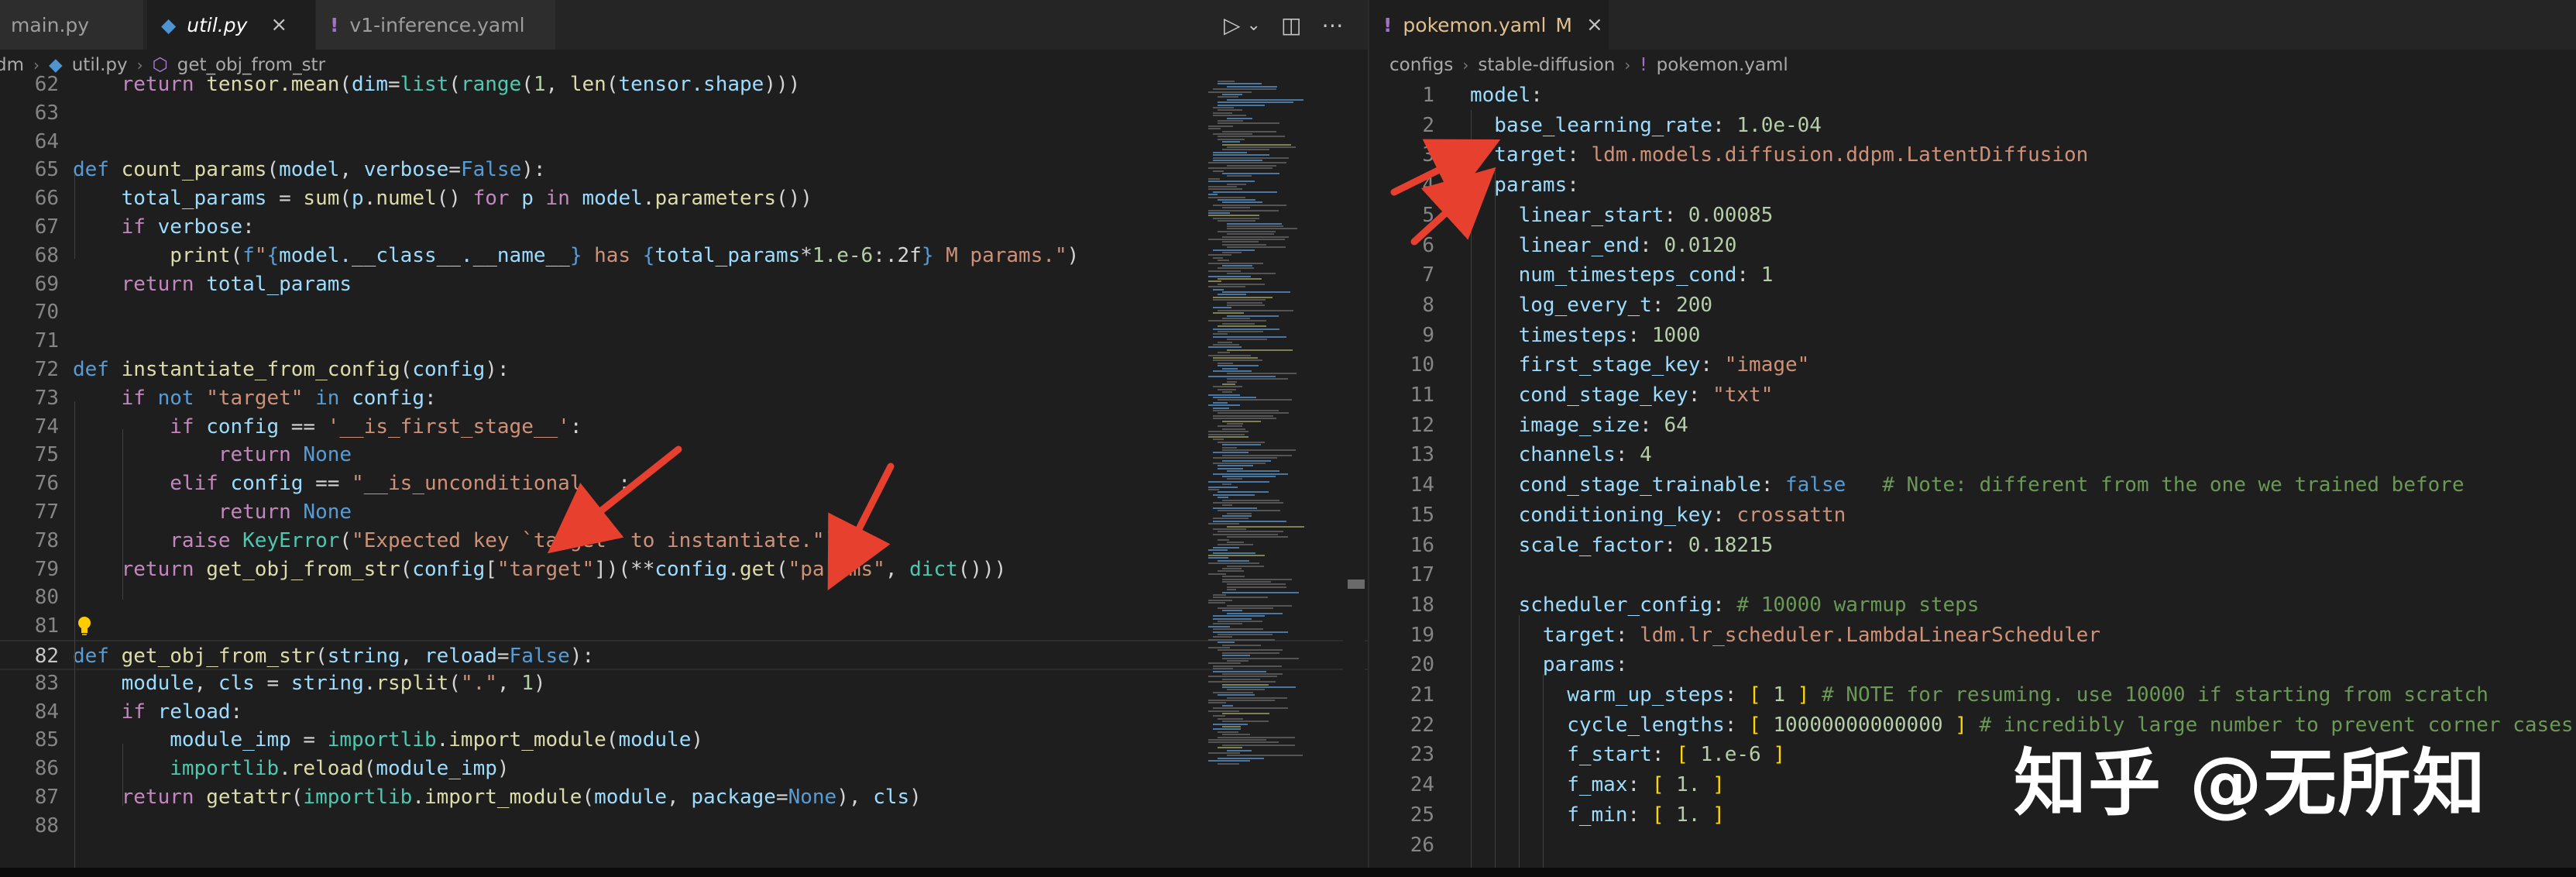 The height and width of the screenshot is (877, 2576). Describe the element at coordinates (1688, 755) in the screenshot. I see `code-token: [` at that location.